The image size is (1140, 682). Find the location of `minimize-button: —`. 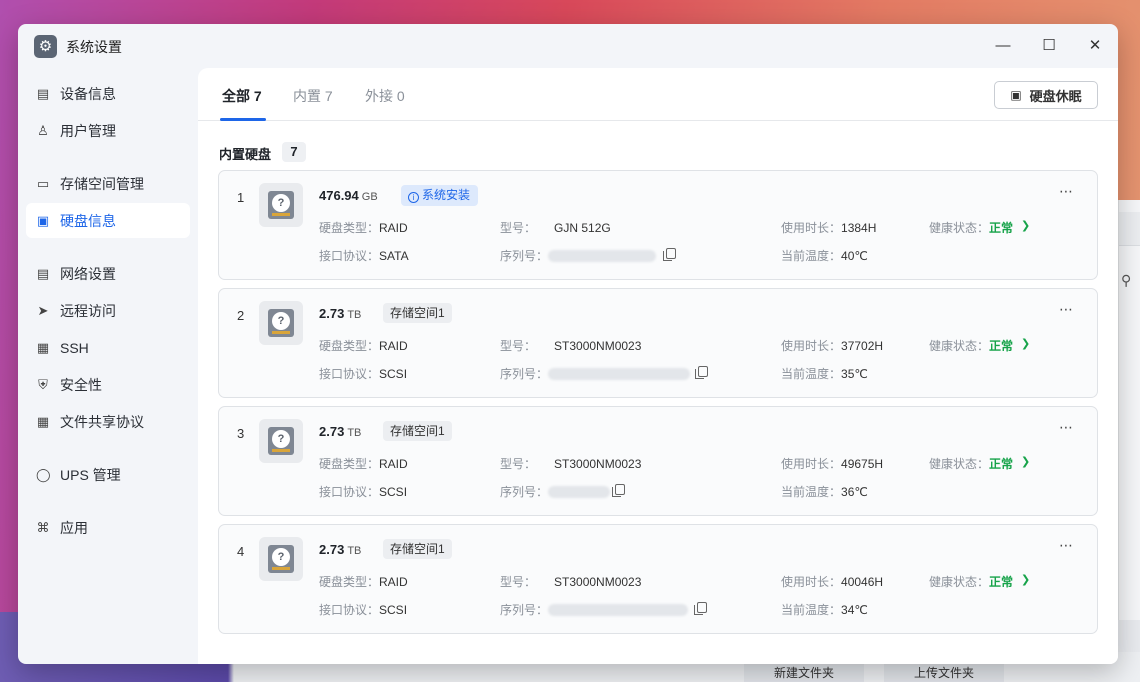

minimize-button: — is located at coordinates (1003, 46).